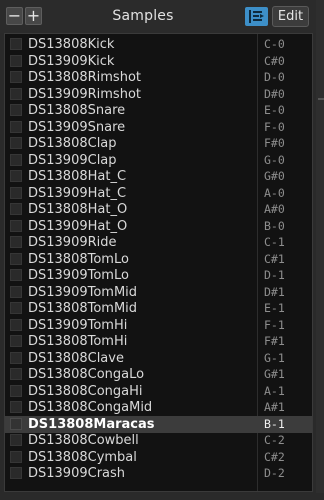 This screenshot has width=324, height=500. What do you see at coordinates (274, 374) in the screenshot?
I see `sample-note: G#1` at bounding box center [274, 374].